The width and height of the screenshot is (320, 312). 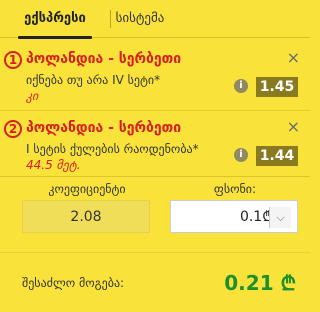 I want to click on bet-type-tabs: ექსპრესი სისტემა, so click(x=155, y=19).